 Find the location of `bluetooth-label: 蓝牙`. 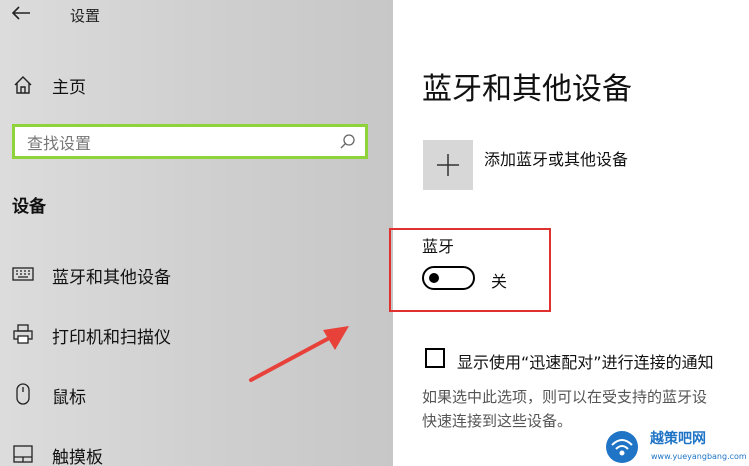

bluetooth-label: 蓝牙 is located at coordinates (438, 246).